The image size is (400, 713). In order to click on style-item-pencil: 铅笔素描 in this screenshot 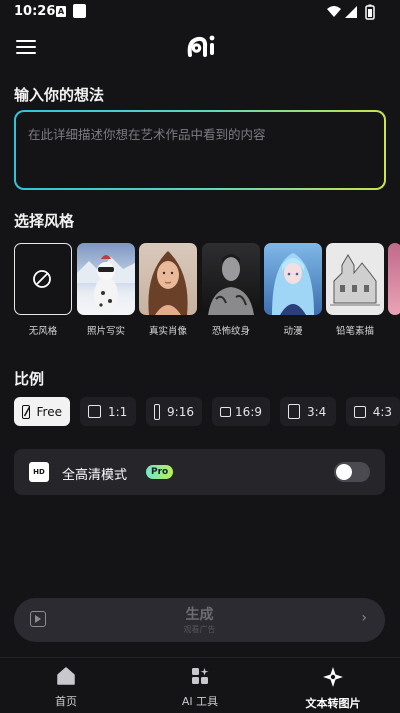, I will do `click(355, 290)`.